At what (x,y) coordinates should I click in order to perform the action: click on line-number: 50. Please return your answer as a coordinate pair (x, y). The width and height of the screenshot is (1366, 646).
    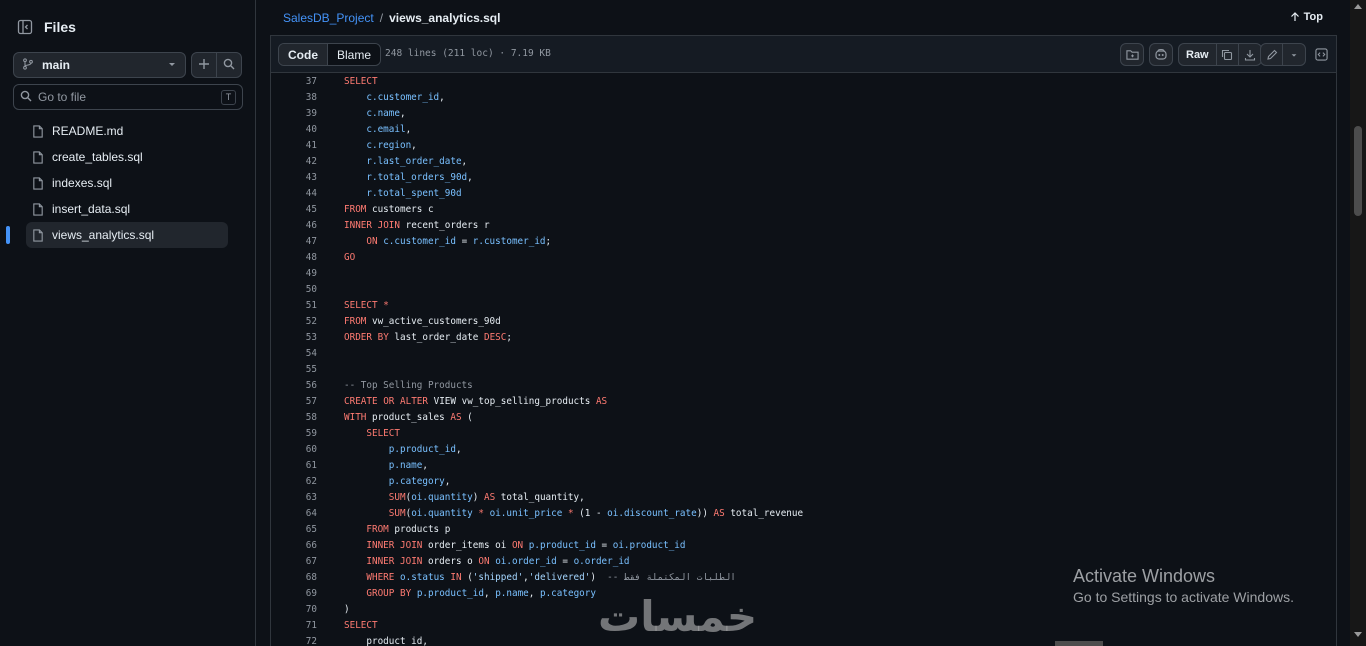
    Looking at the image, I should click on (294, 289).